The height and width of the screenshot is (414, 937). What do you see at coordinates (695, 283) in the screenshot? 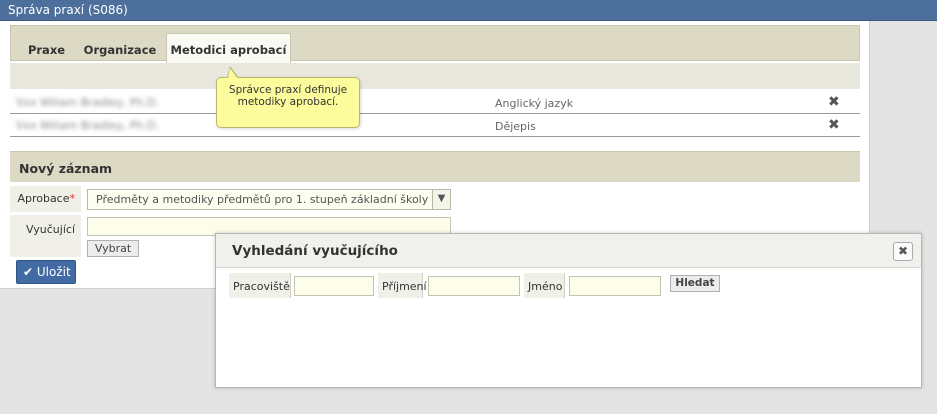
I see `search-button: Hledat` at bounding box center [695, 283].